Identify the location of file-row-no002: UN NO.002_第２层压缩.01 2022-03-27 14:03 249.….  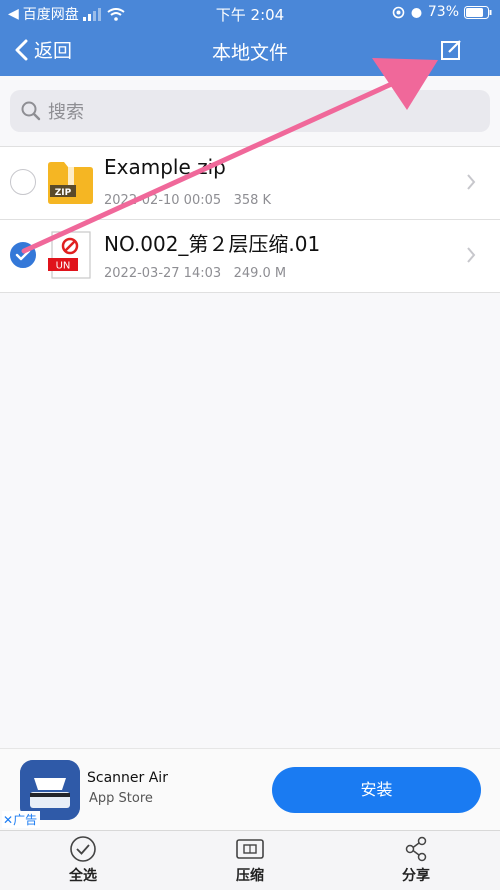
(250, 255).